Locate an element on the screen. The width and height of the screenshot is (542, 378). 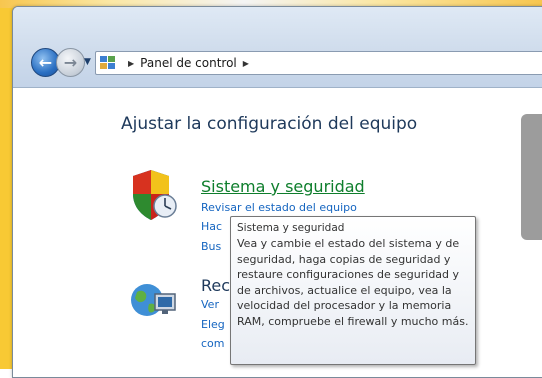
sublink-revisar-estado: Revisar el estado del equipo is located at coordinates (279, 207).